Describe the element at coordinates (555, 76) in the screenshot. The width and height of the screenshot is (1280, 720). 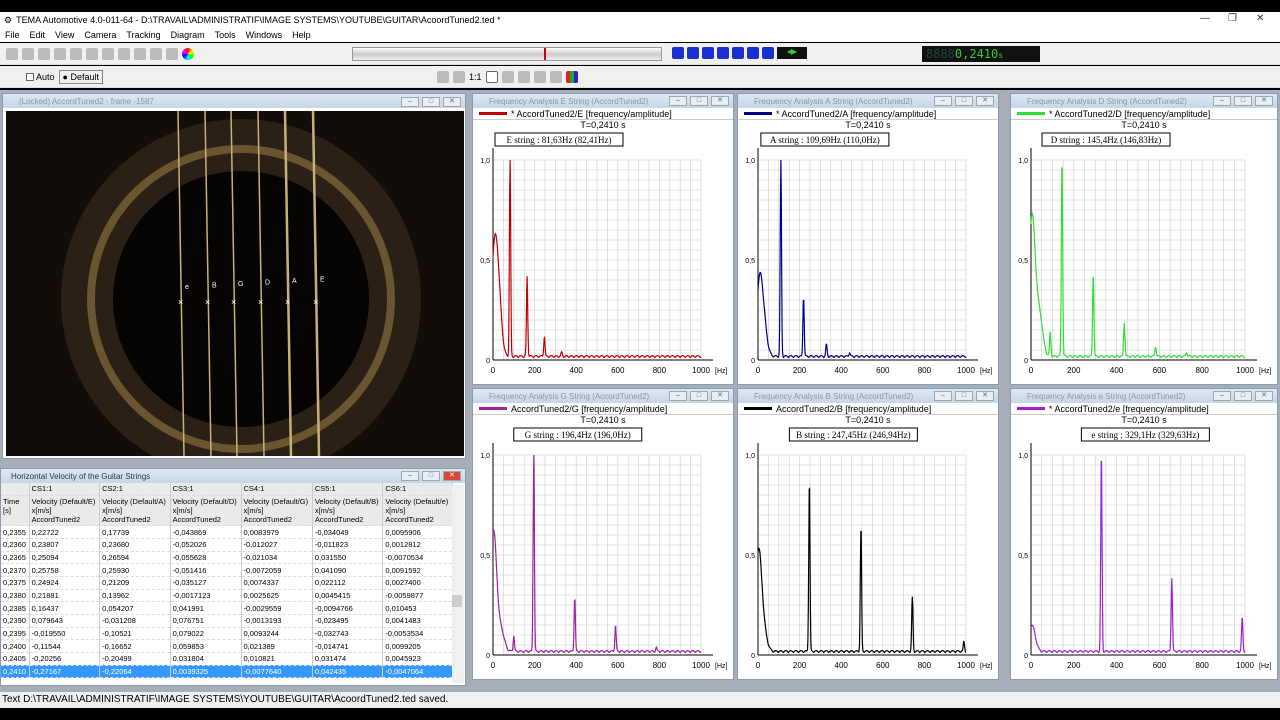
I see `magnifier-icon` at that location.